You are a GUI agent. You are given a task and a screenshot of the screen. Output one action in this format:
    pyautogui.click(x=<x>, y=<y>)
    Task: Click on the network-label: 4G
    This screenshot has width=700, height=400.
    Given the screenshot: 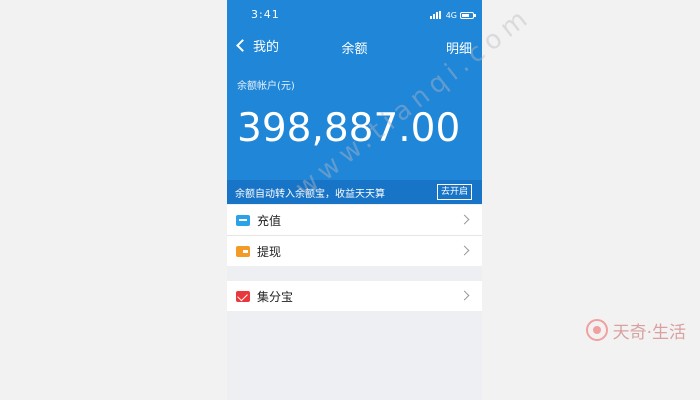 What is the action you would take?
    pyautogui.click(x=451, y=15)
    